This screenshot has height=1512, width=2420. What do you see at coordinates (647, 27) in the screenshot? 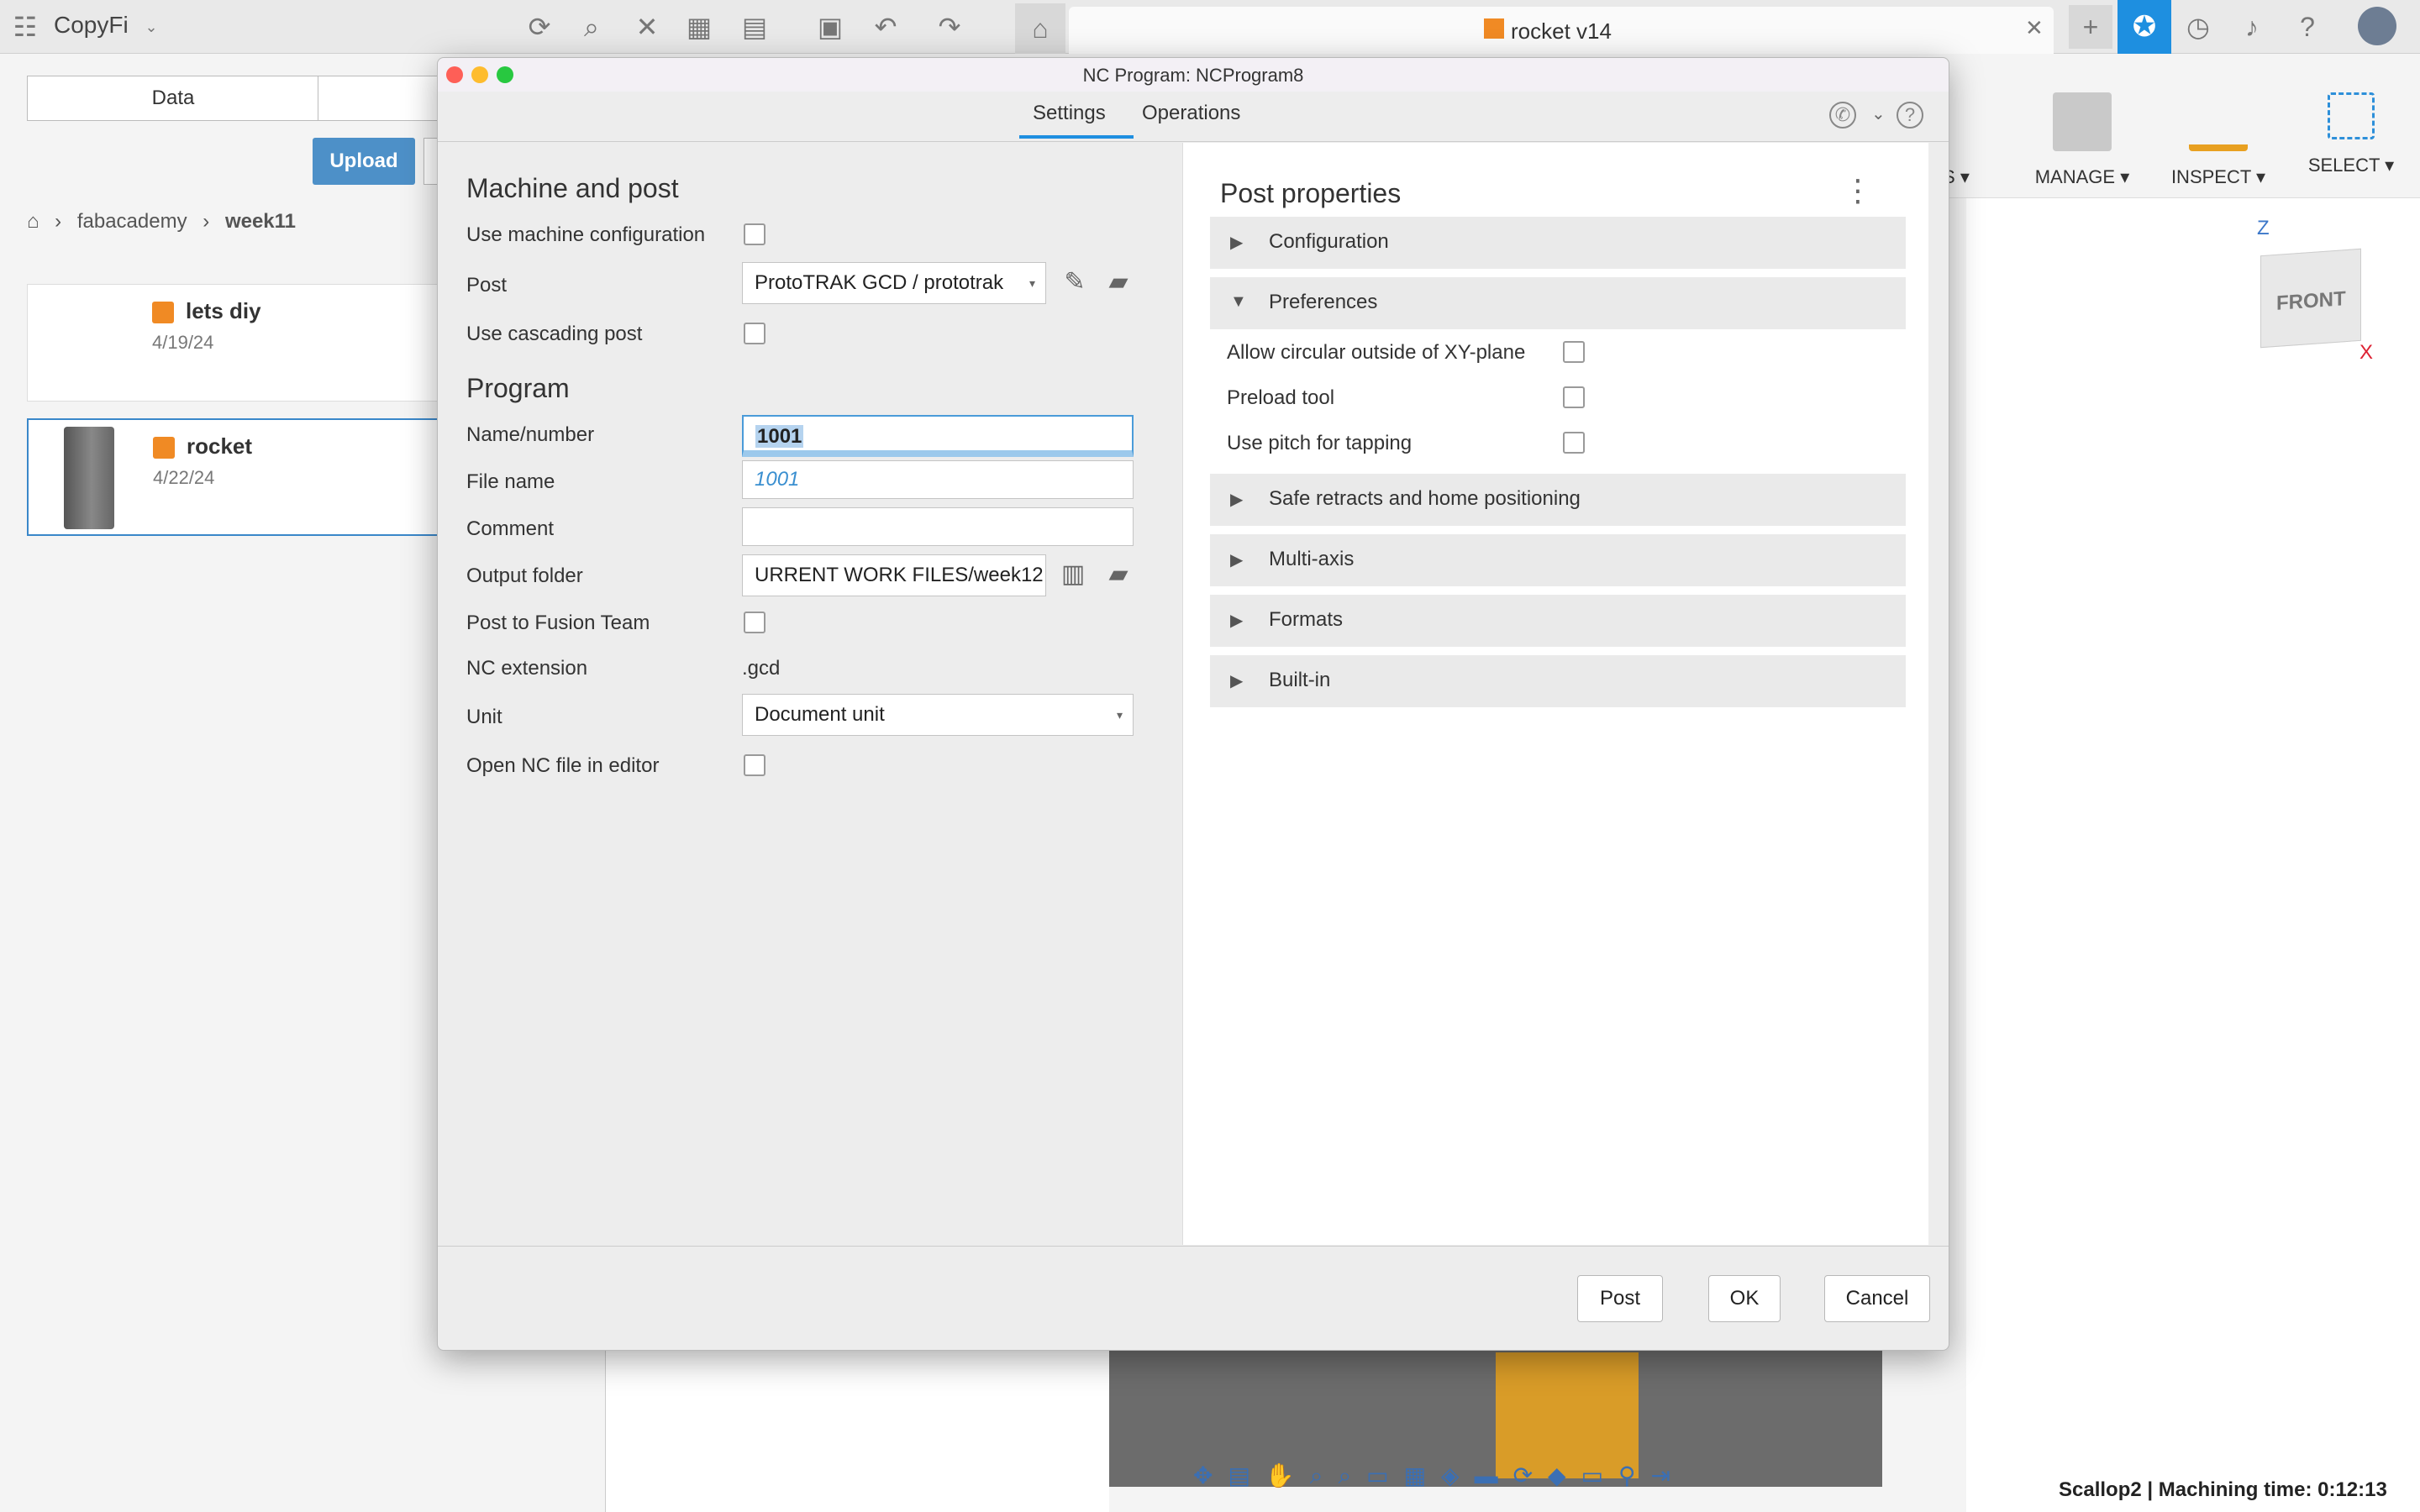
I see `close-icon: ✕` at bounding box center [647, 27].